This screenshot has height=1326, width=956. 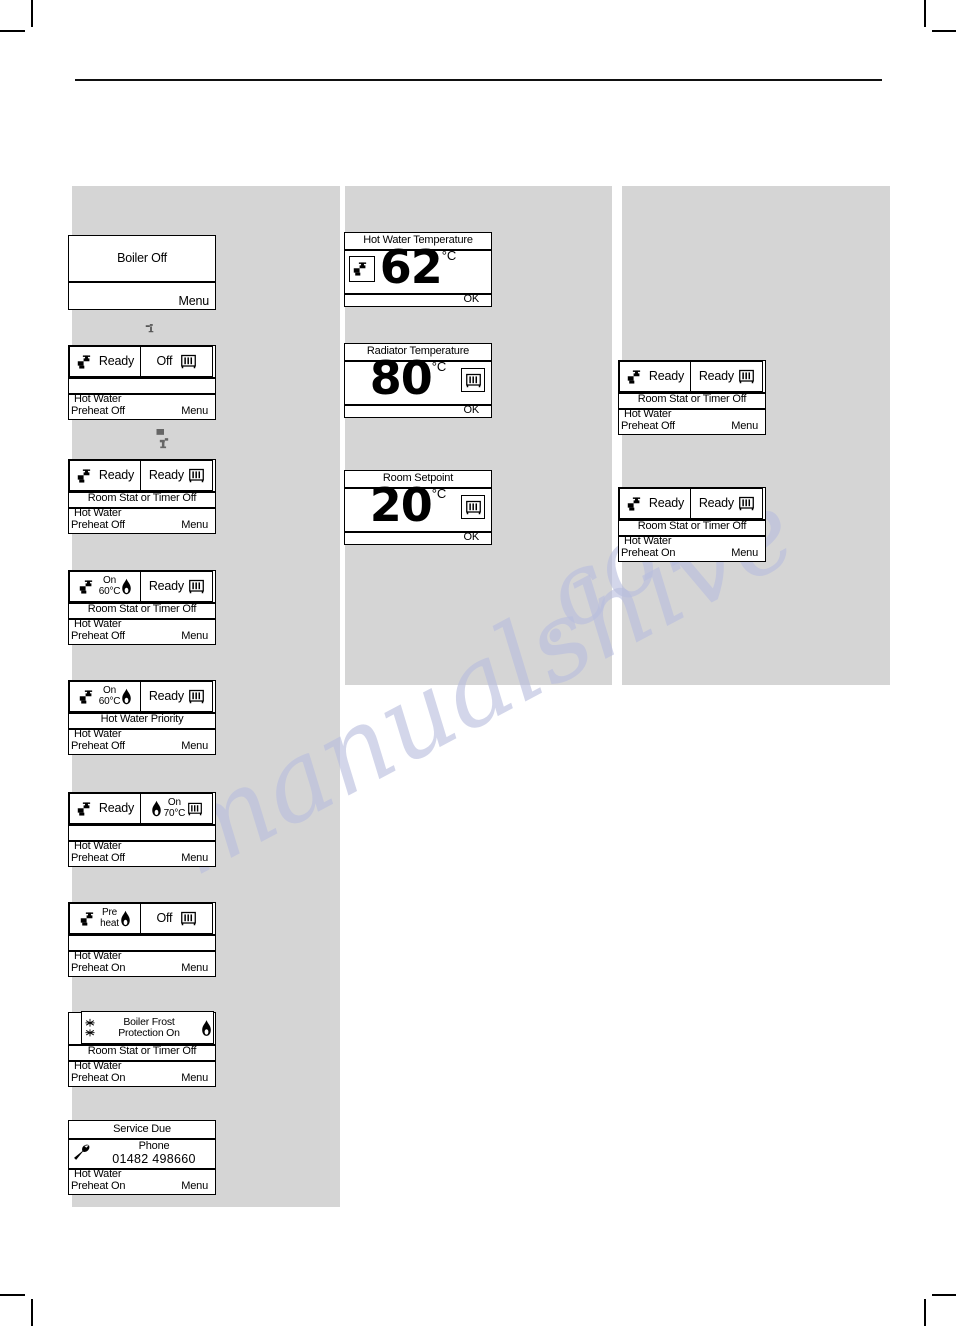 What do you see at coordinates (105, 918) in the screenshot?
I see `hw-status-cell: Pre heat` at bounding box center [105, 918].